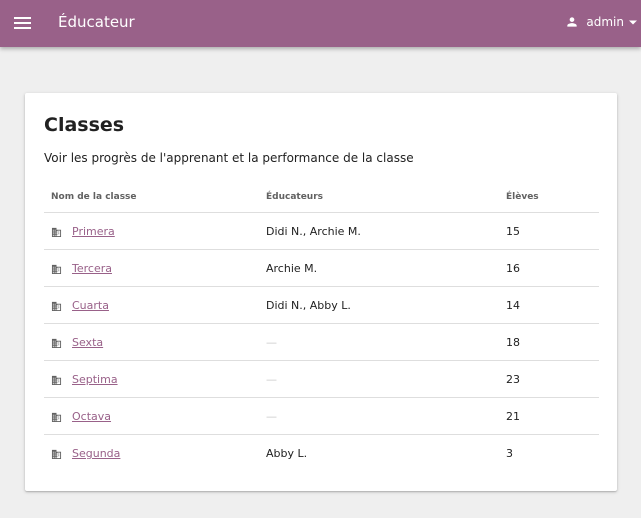 The image size is (641, 518). I want to click on class-name-cell: Segunda, so click(85, 453).